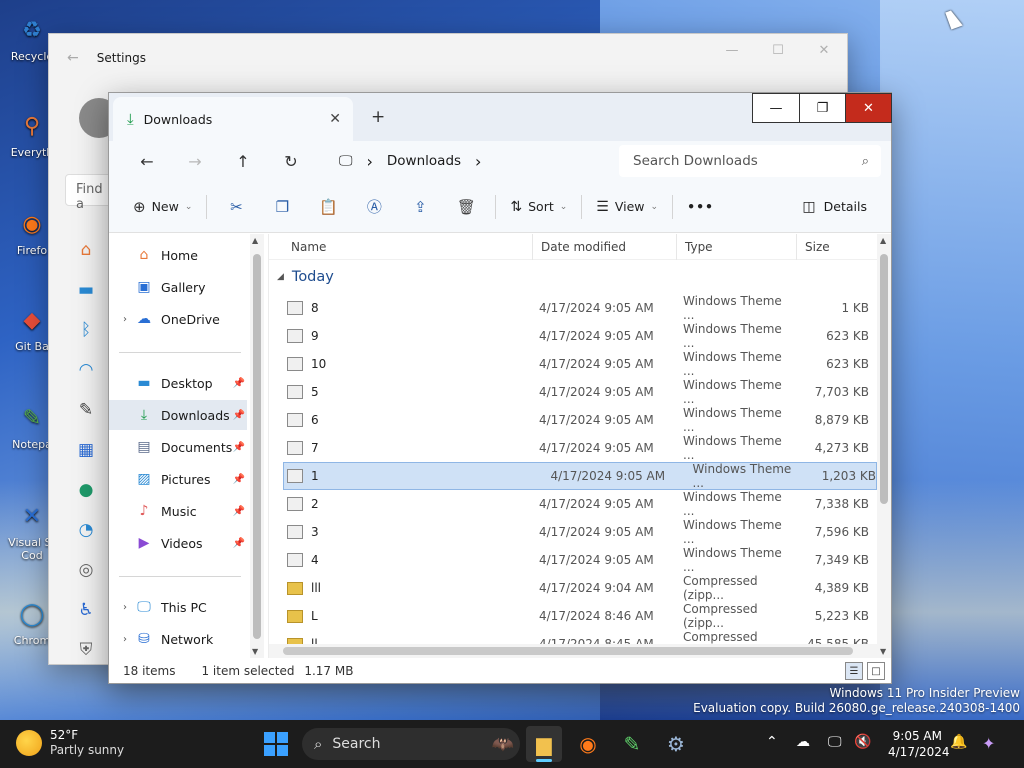 Image resolution: width=1024 pixels, height=768 pixels. Describe the element at coordinates (500, 117) in the screenshot. I see `explorer-titlebar: ⤓ Downloads ✕ + — ❐ ✕` at that location.